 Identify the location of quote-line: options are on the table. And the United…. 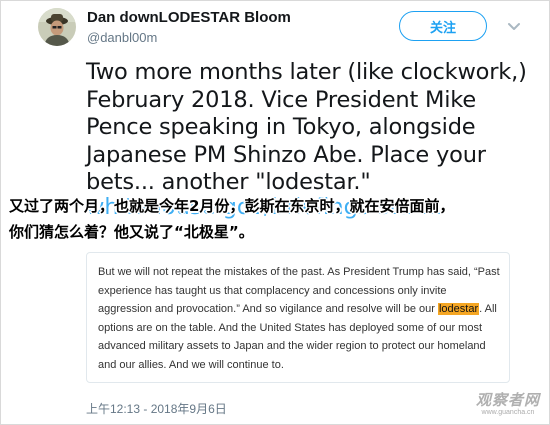
(298, 328).